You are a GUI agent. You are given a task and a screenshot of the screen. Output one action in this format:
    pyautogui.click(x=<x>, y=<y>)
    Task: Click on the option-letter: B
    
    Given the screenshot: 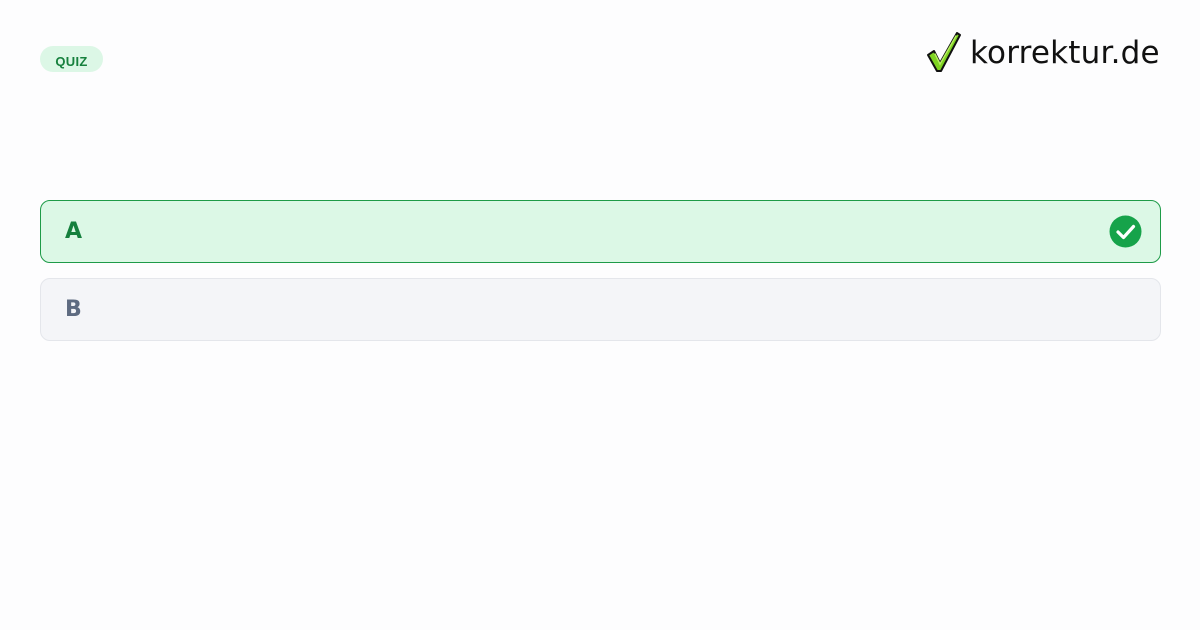 What is the action you would take?
    pyautogui.click(x=73, y=309)
    